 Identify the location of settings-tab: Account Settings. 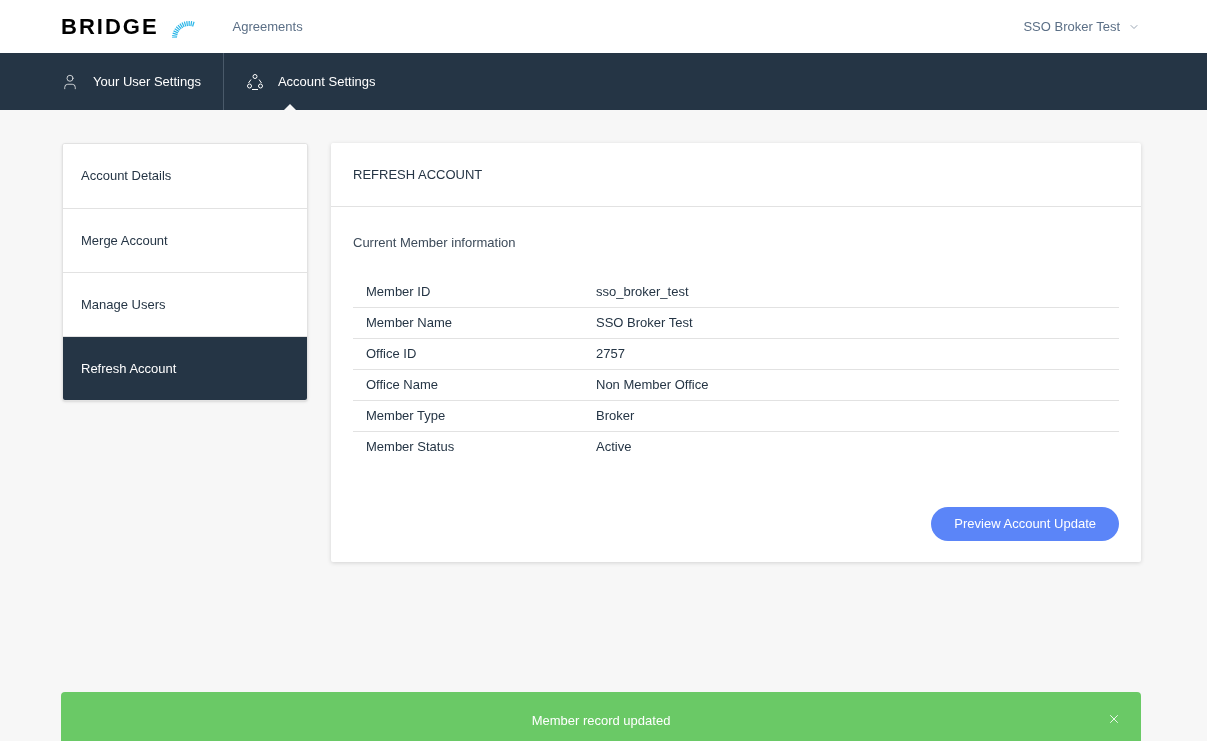
(299, 81).